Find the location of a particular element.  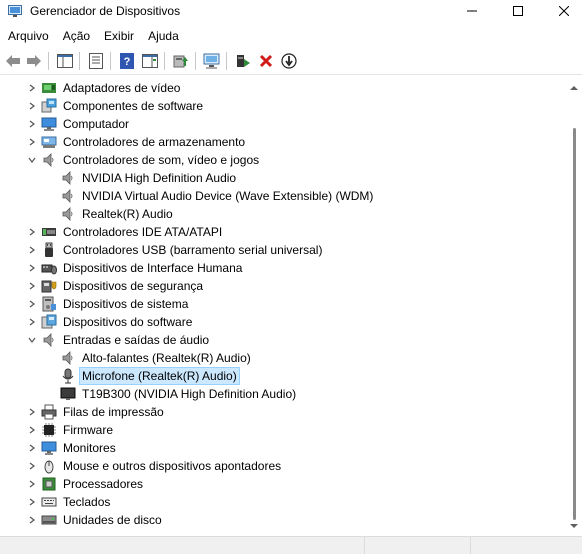

monitor-icon is located at coordinates (49, 448).